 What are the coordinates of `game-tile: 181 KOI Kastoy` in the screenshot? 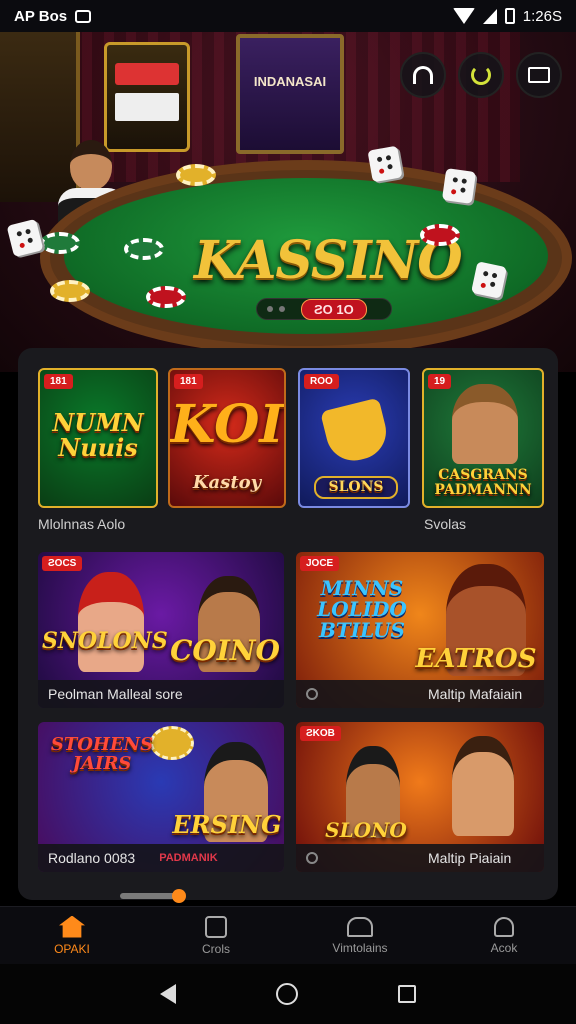 It's located at (227, 438).